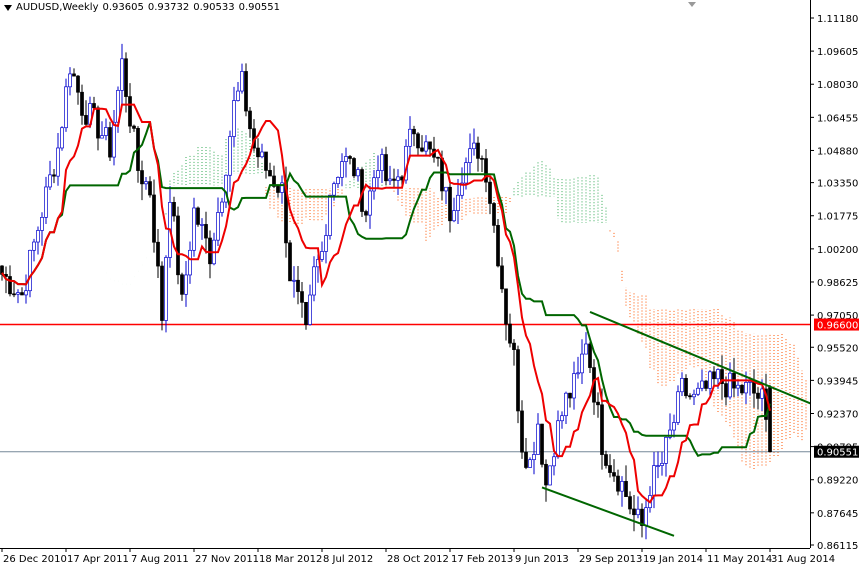 The width and height of the screenshot is (859, 565). Describe the element at coordinates (348, 559) in the screenshot. I see `x-tick-label: 8 Jul 2012` at that location.